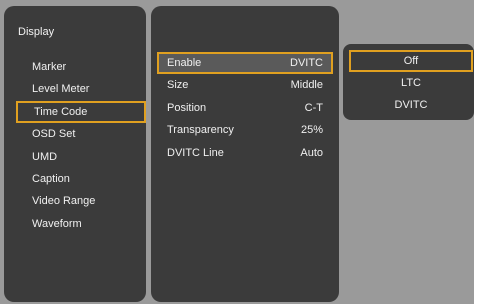 The image size is (478, 304). Describe the element at coordinates (81, 67) in the screenshot. I see `menu-item-marker: Marker` at that location.